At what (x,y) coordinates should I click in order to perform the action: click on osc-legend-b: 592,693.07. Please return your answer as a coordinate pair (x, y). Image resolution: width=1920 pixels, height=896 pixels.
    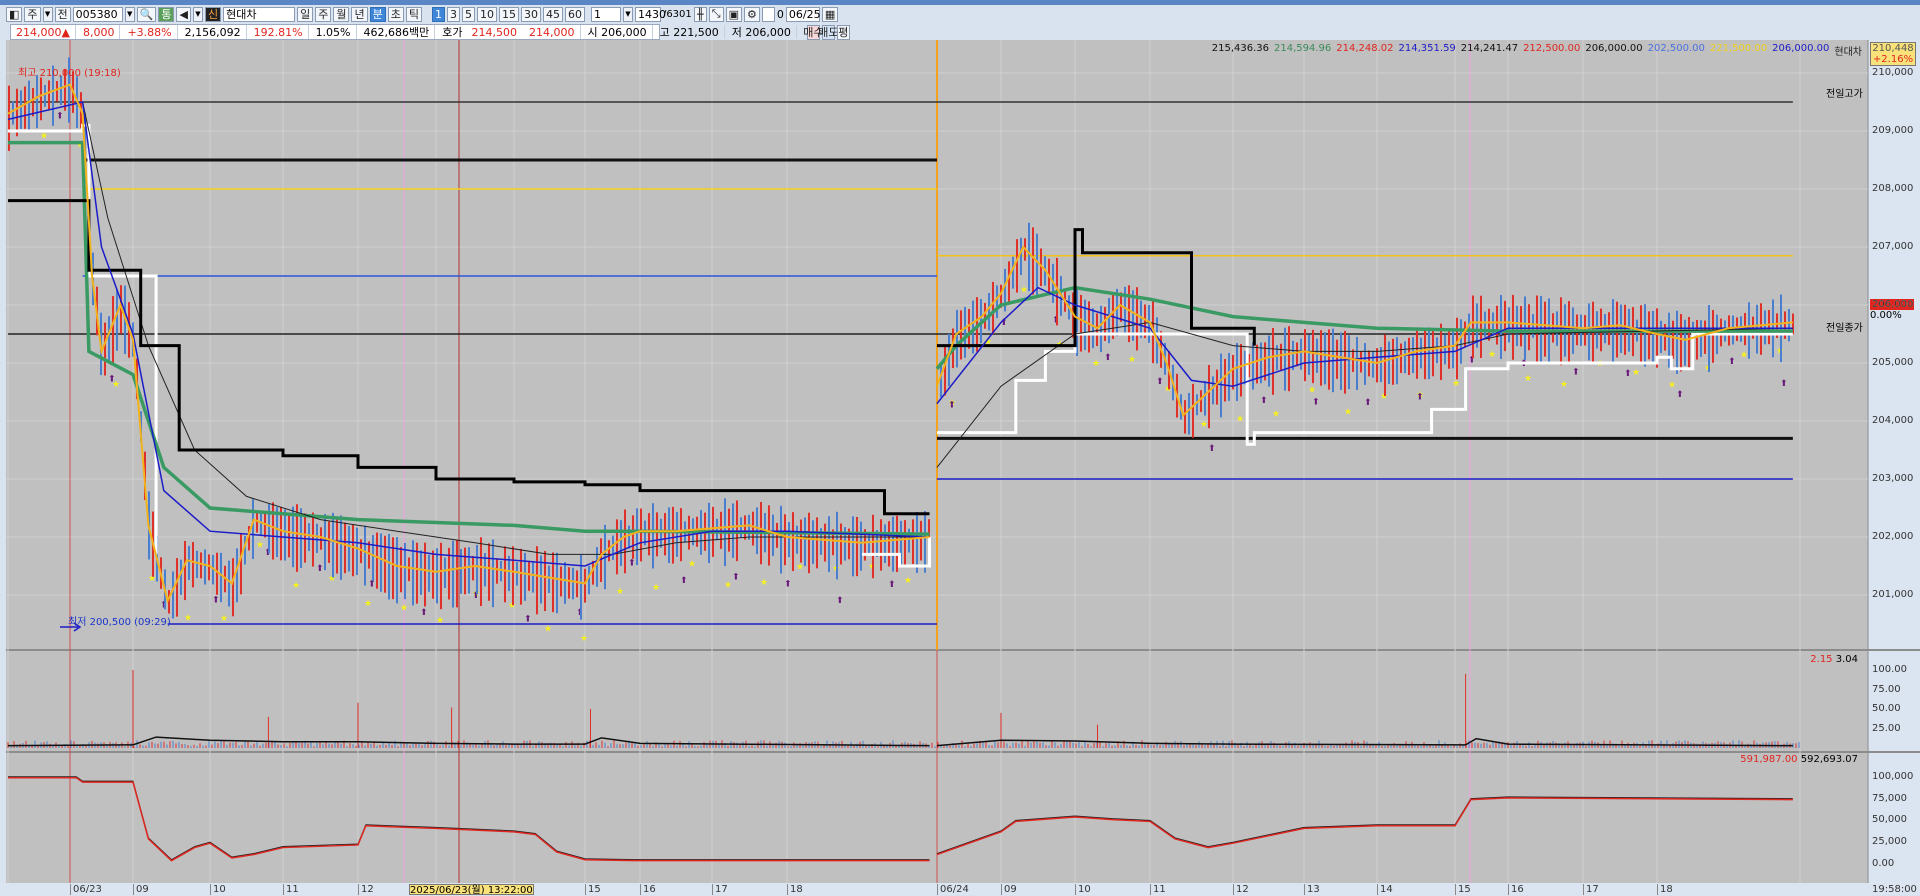
    Looking at the image, I should click on (1829, 759).